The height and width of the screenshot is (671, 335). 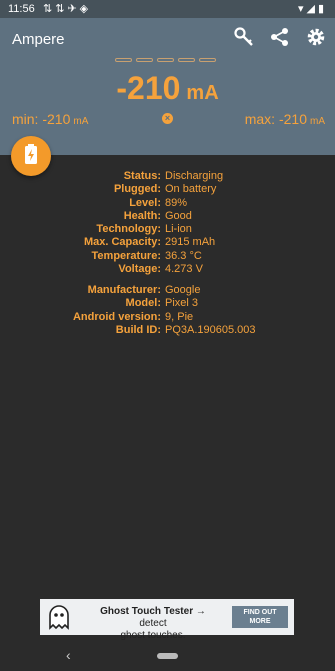 I want to click on info-value: Li-ion, so click(x=178, y=229).